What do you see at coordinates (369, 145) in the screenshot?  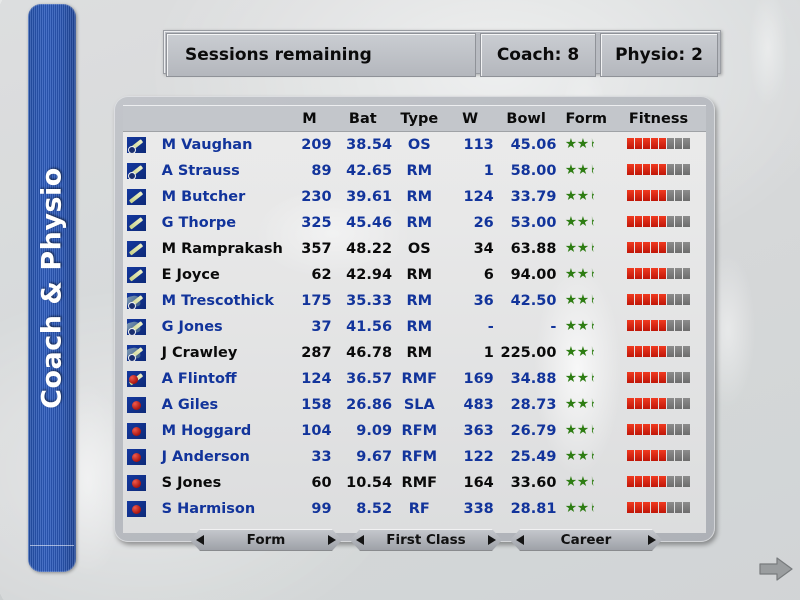 I see `player-bat-avg: 38.54` at bounding box center [369, 145].